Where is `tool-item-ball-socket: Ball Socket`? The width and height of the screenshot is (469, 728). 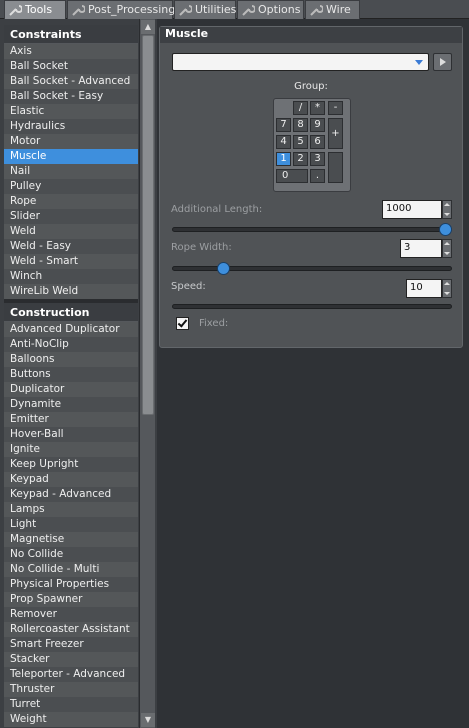 tool-item-ball-socket: Ball Socket is located at coordinates (71, 66).